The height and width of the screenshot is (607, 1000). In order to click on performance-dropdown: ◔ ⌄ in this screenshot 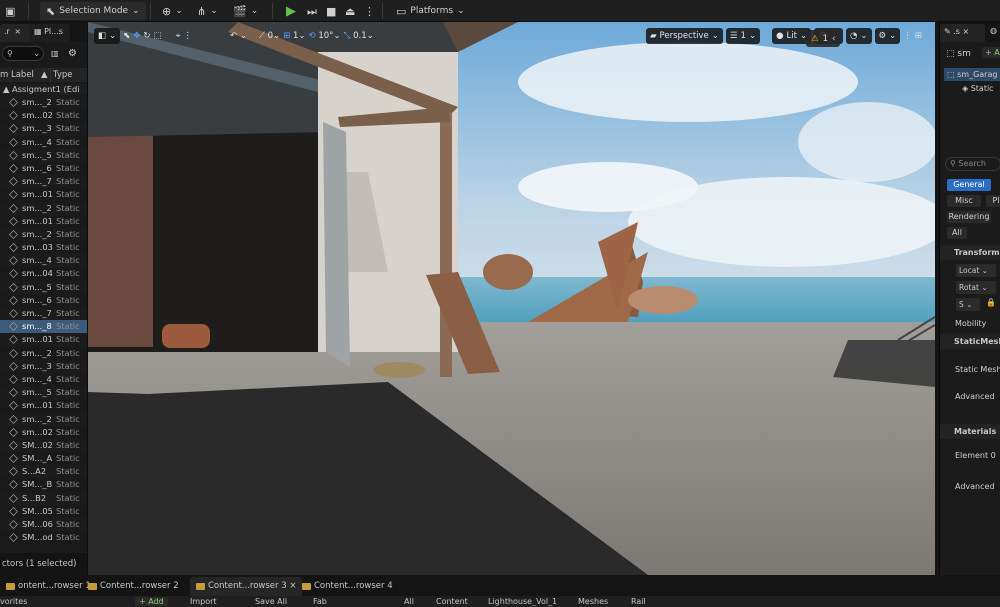, I will do `click(858, 36)`.